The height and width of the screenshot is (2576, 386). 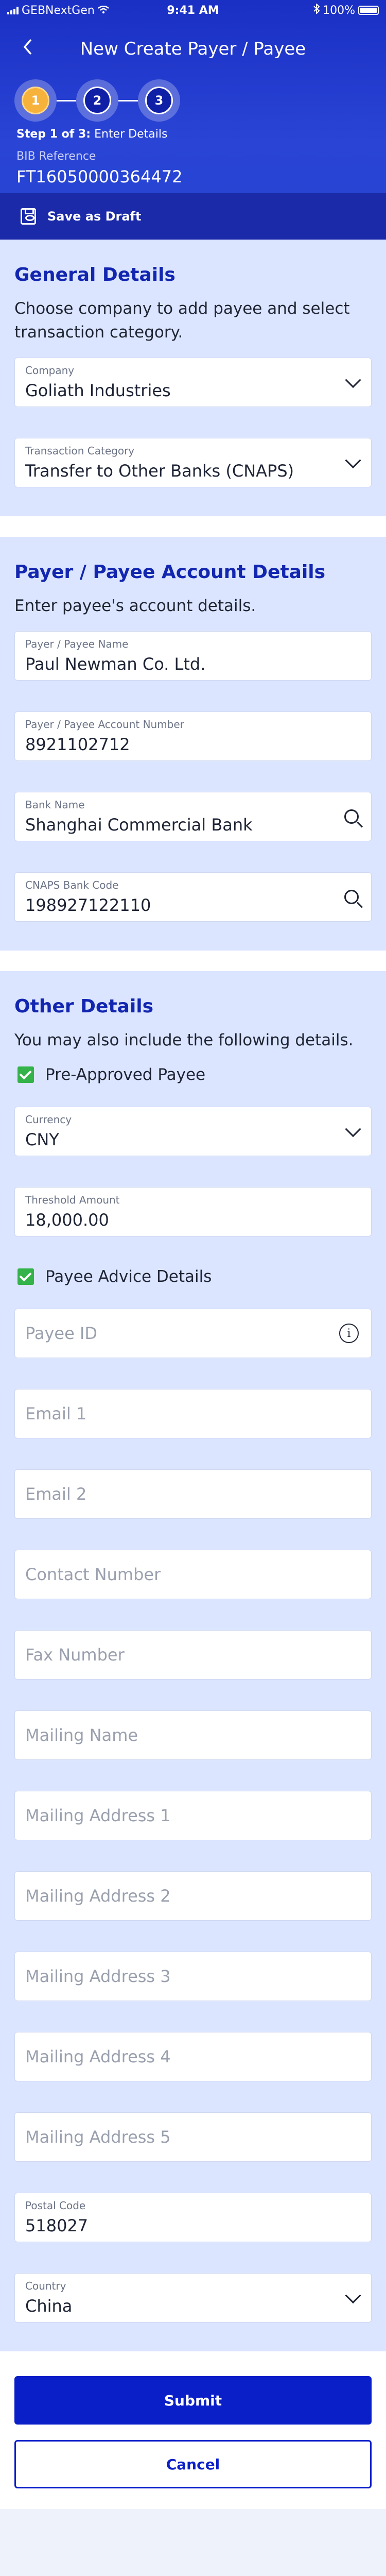 What do you see at coordinates (193, 10) in the screenshot?
I see `clock: 9:41 AM` at bounding box center [193, 10].